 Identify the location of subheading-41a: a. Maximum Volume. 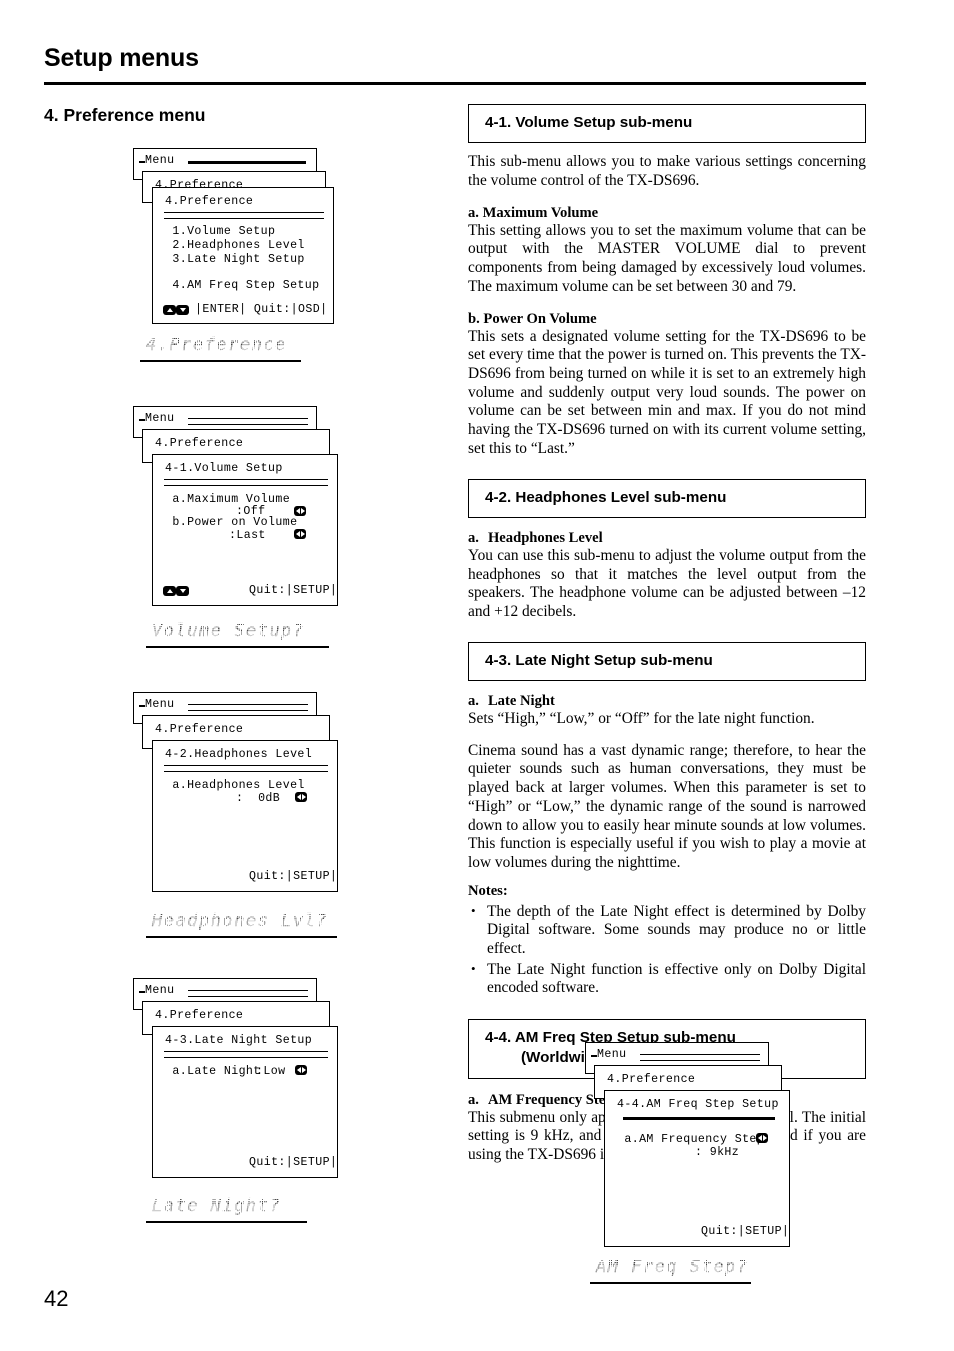
(533, 212).